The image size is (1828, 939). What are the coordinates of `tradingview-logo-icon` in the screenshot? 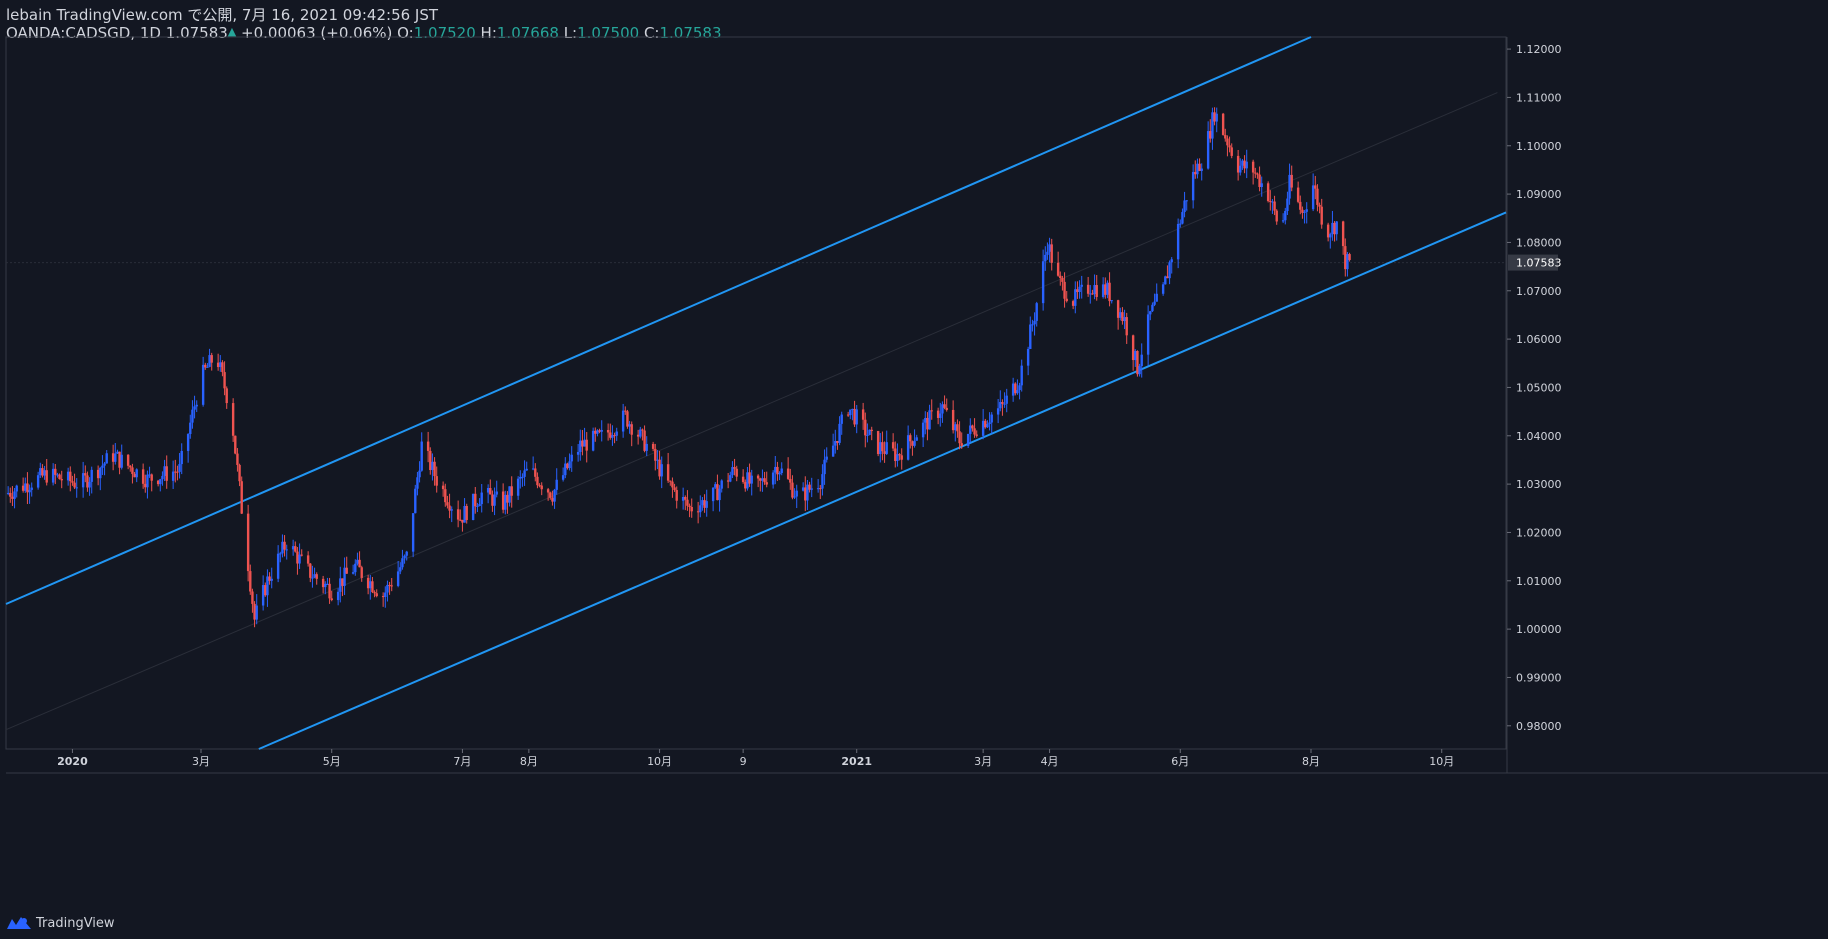 It's located at (19, 923).